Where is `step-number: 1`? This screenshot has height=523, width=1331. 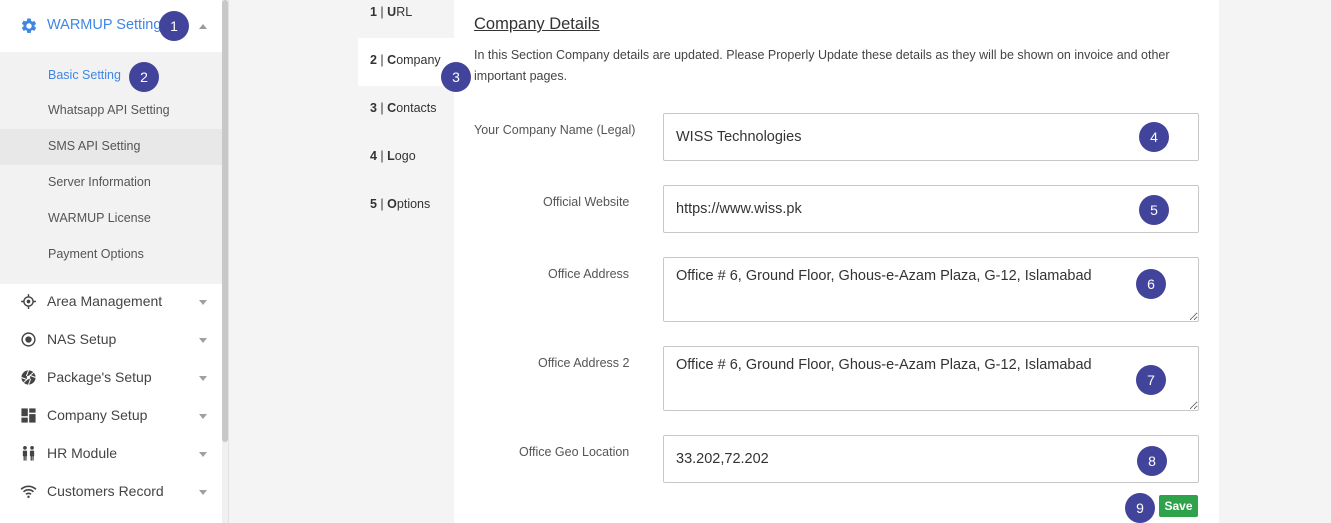
step-number: 1 is located at coordinates (373, 12).